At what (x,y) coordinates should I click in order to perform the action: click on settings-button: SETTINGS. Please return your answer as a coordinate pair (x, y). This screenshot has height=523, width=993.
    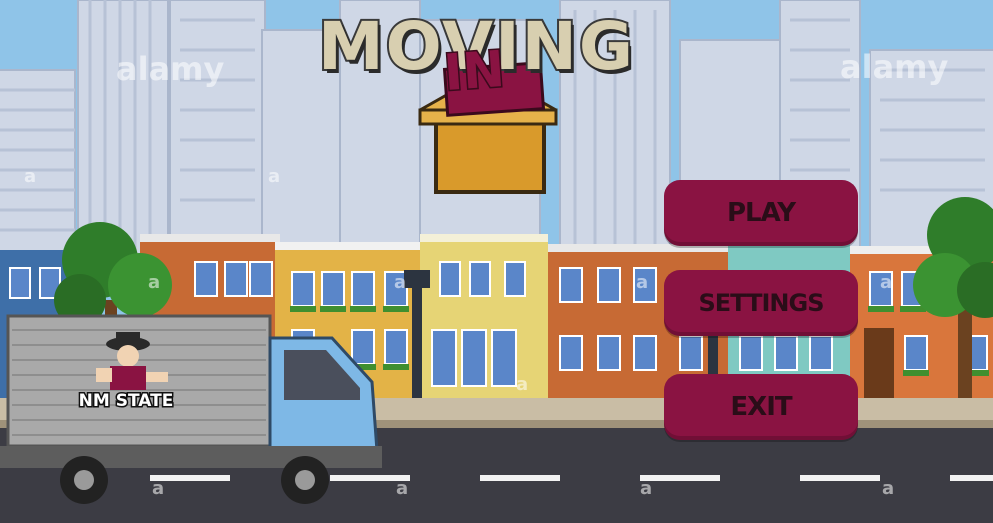
    Looking at the image, I should click on (761, 303).